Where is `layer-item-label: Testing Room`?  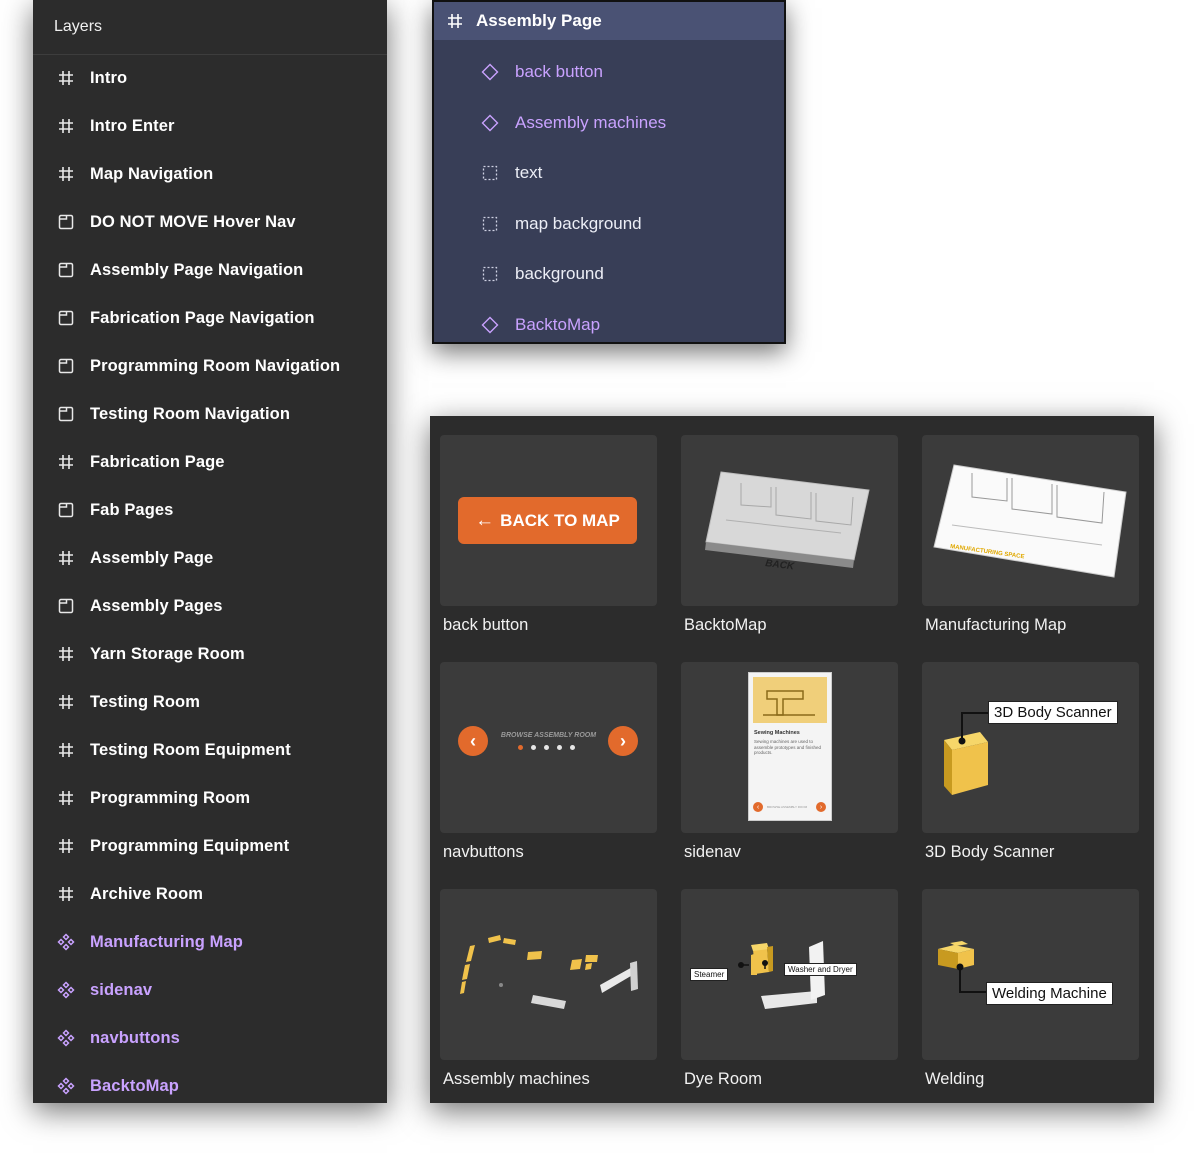
layer-item-label: Testing Room is located at coordinates (145, 701).